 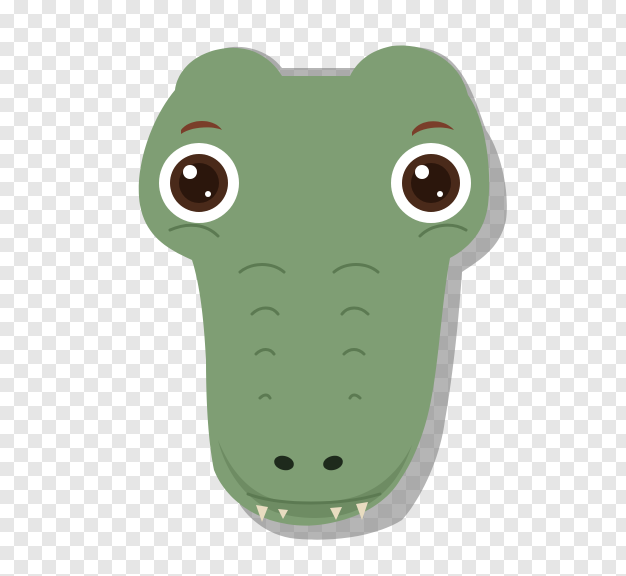 I want to click on left-eye, so click(x=199, y=183).